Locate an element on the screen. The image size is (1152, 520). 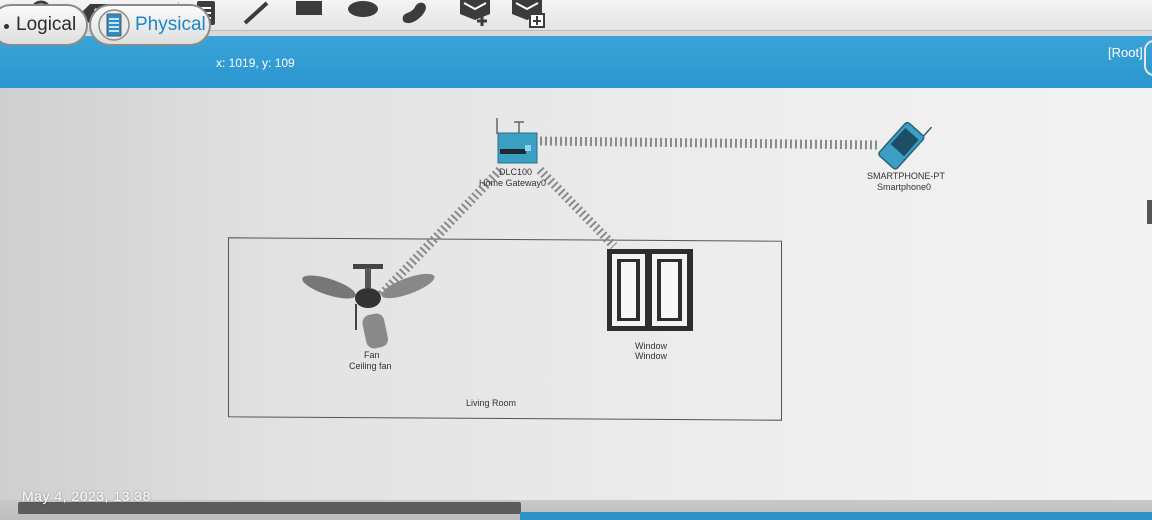
status-strip is located at coordinates (836, 516).